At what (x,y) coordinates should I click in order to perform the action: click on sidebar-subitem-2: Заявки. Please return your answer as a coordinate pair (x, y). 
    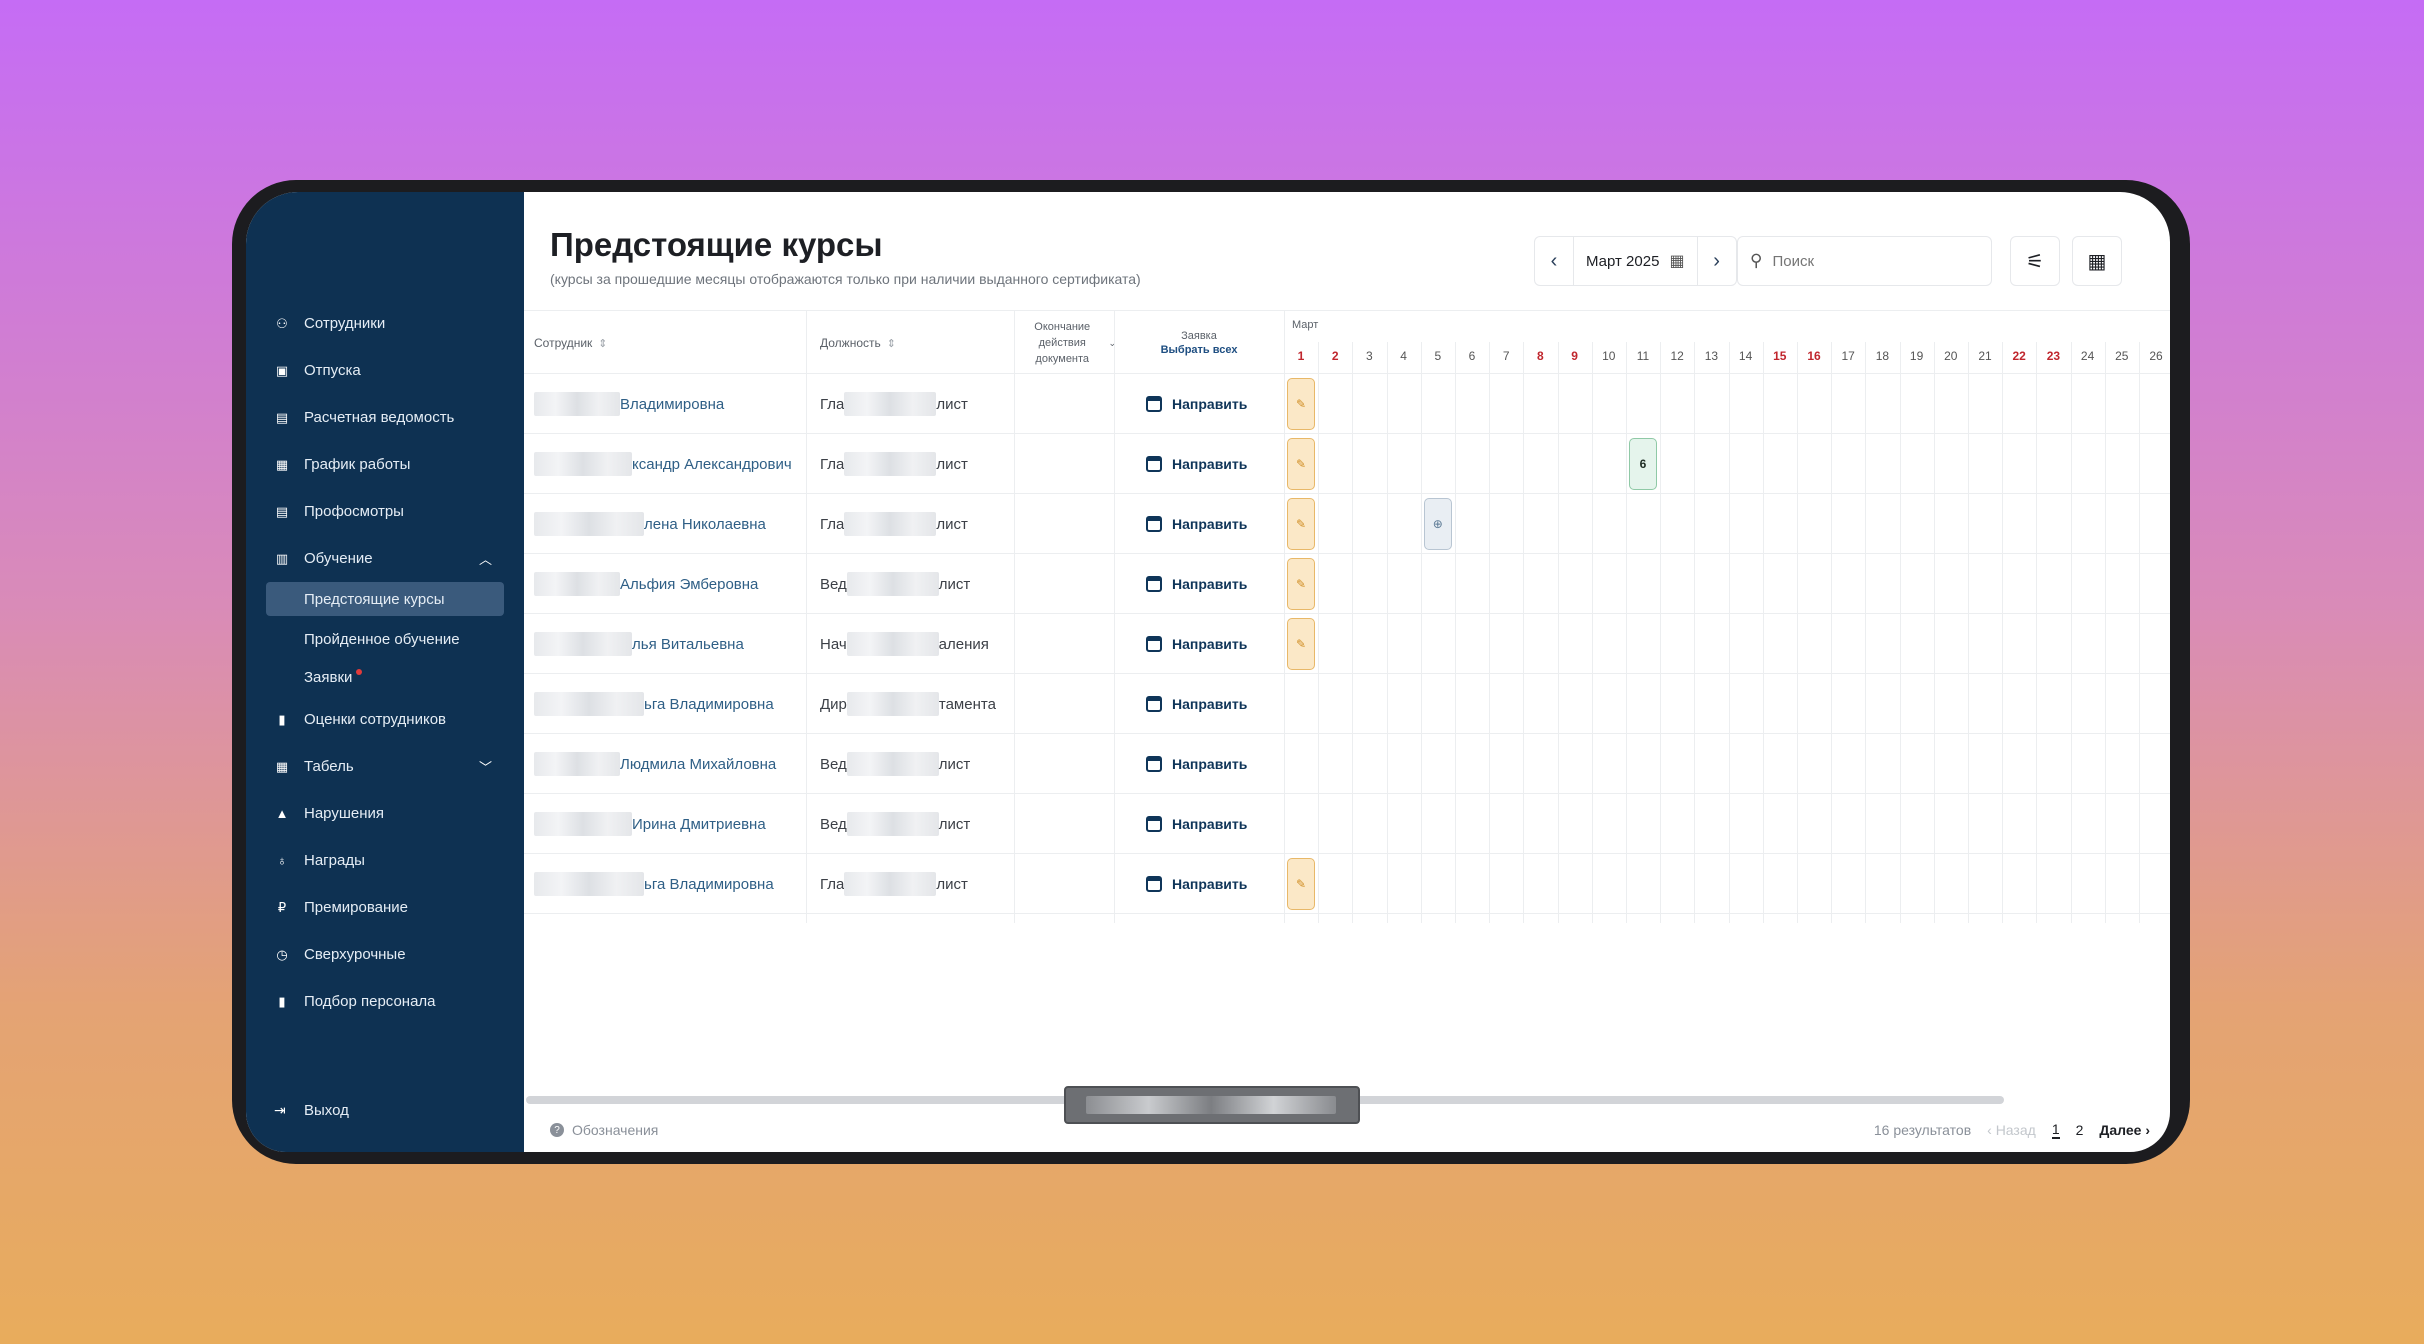
    Looking at the image, I should click on (375, 677).